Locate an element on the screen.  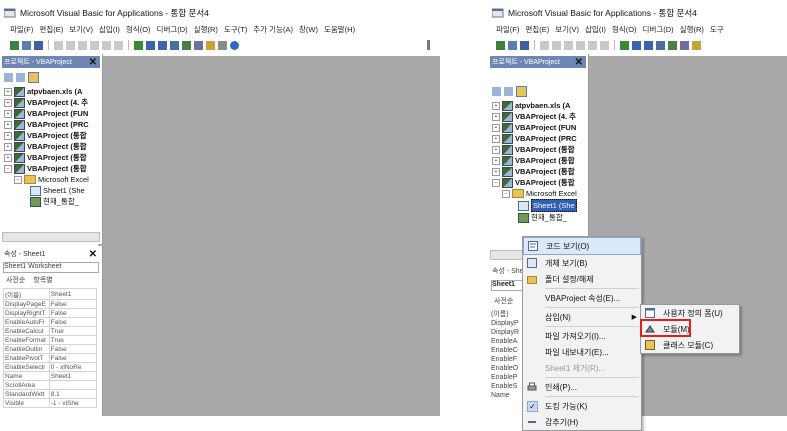
tree-item: + VBAProject (4. 추 is located at coordinates (534, 116).